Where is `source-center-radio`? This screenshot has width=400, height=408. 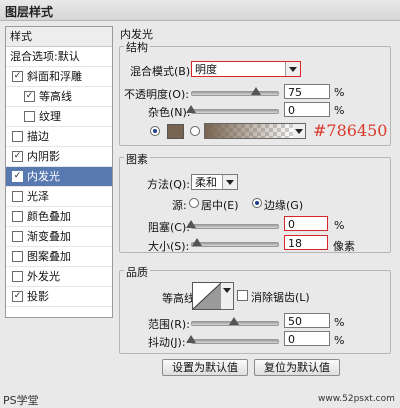 source-center-radio is located at coordinates (194, 203).